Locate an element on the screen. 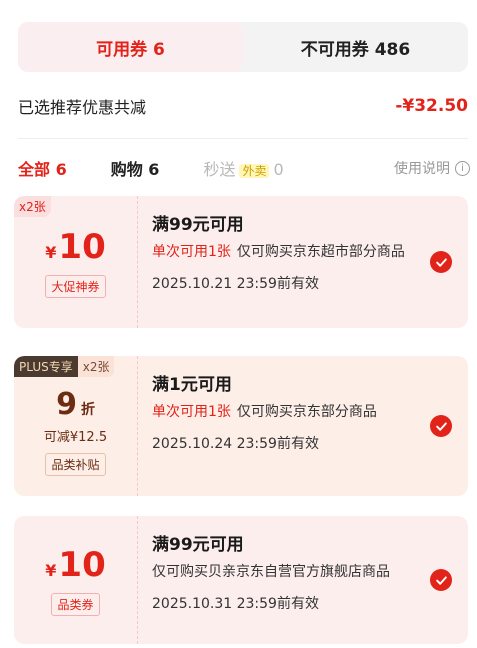  coupon-type-badge: 品类券 is located at coordinates (75, 604).